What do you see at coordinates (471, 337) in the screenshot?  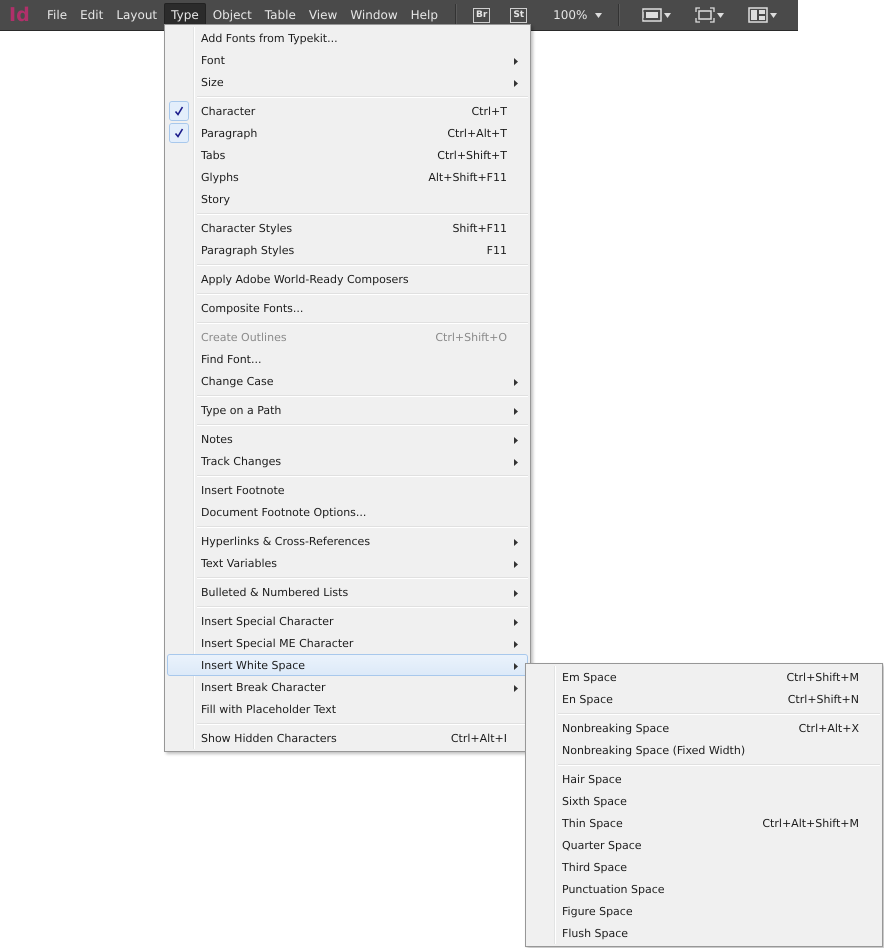 I see `shortcut-text: Ctrl+Shift+O` at bounding box center [471, 337].